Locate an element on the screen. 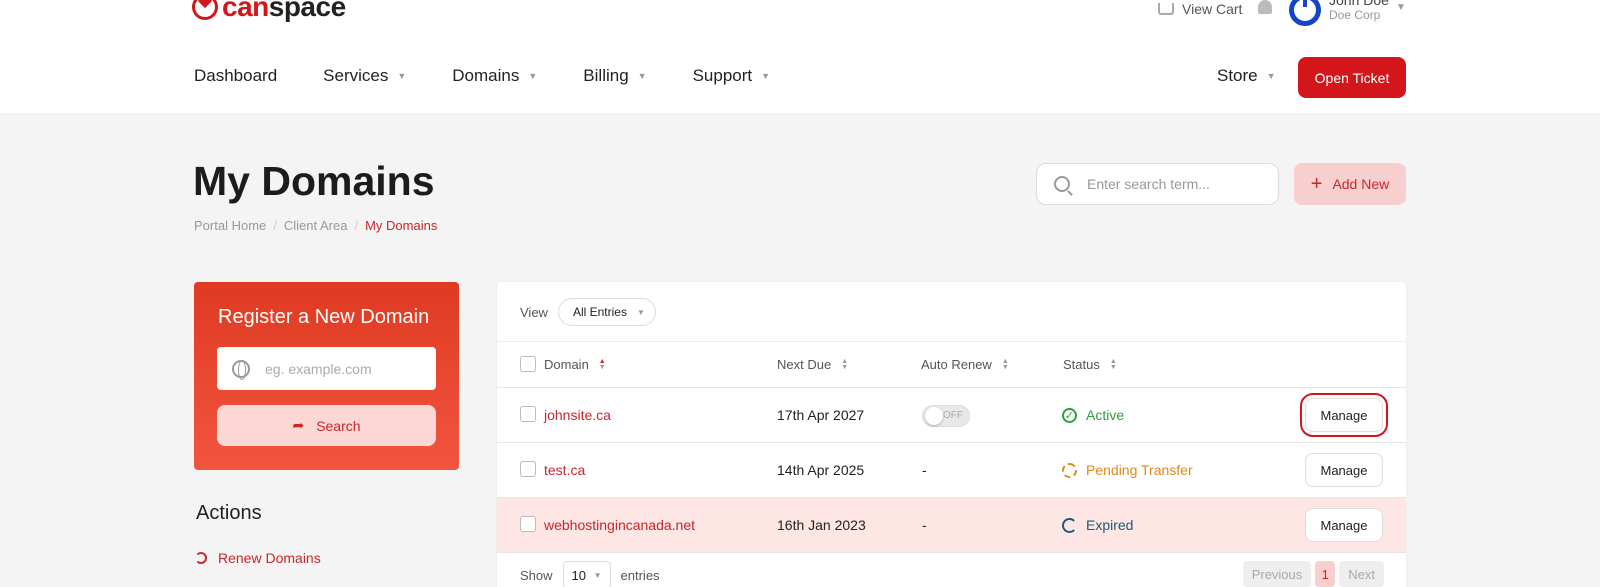  view-select-value: All Entries is located at coordinates (599, 312).